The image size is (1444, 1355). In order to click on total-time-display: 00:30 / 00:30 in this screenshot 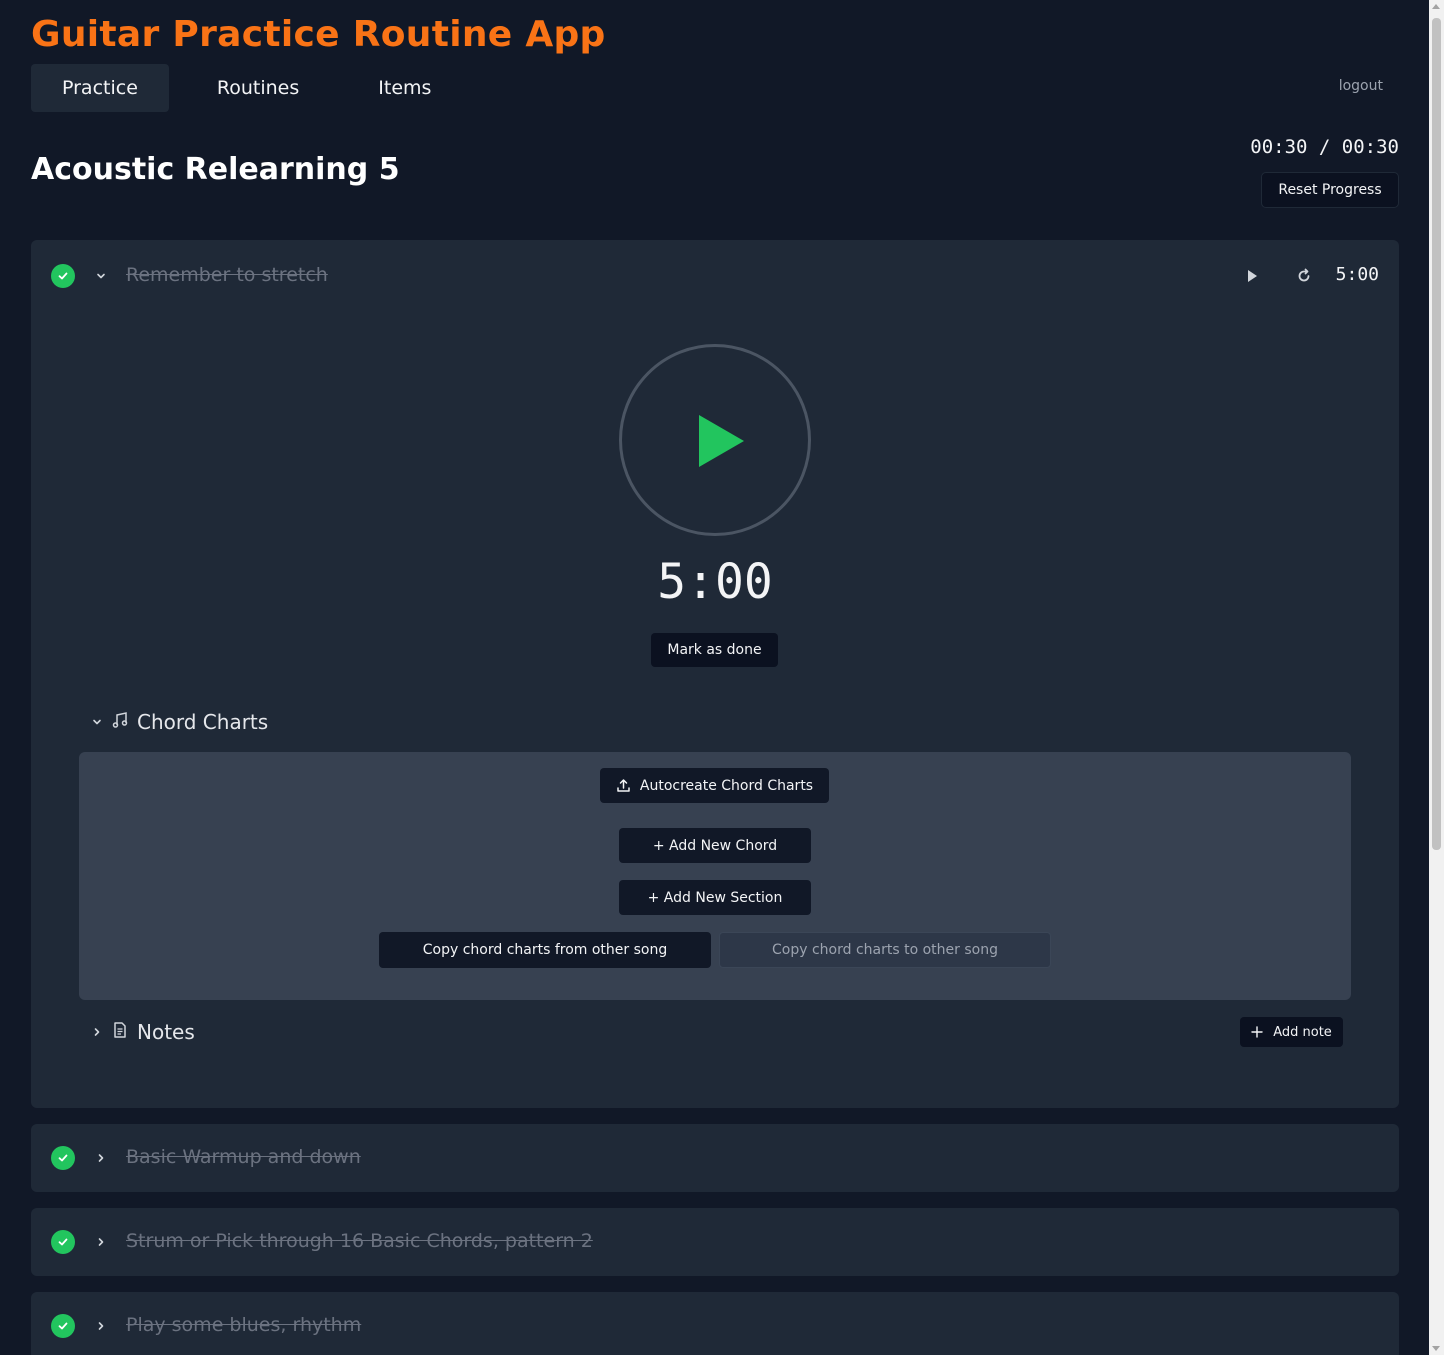, I will do `click(1324, 147)`.